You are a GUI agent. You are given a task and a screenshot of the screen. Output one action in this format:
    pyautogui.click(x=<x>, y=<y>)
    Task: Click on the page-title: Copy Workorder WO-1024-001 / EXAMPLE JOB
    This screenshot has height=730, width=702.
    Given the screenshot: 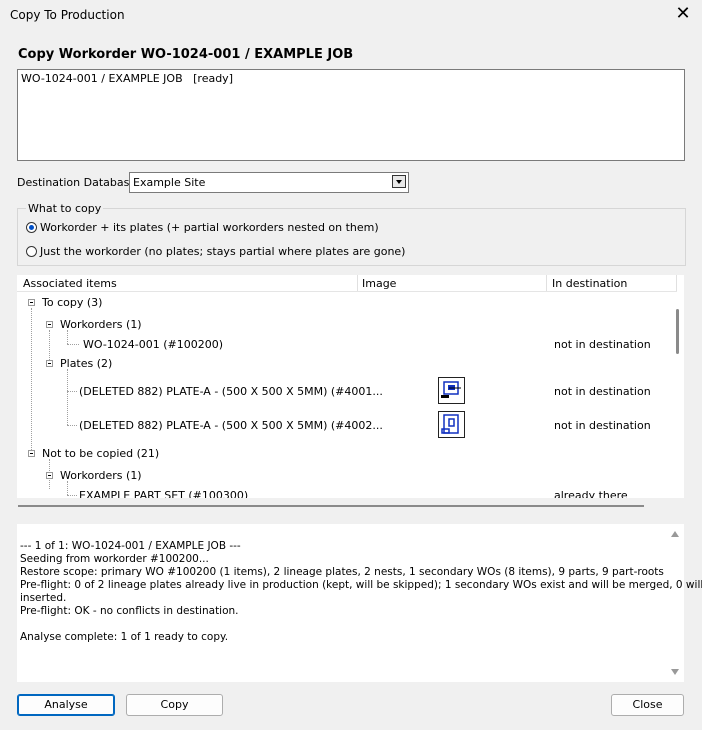 What is the action you would take?
    pyautogui.click(x=186, y=54)
    